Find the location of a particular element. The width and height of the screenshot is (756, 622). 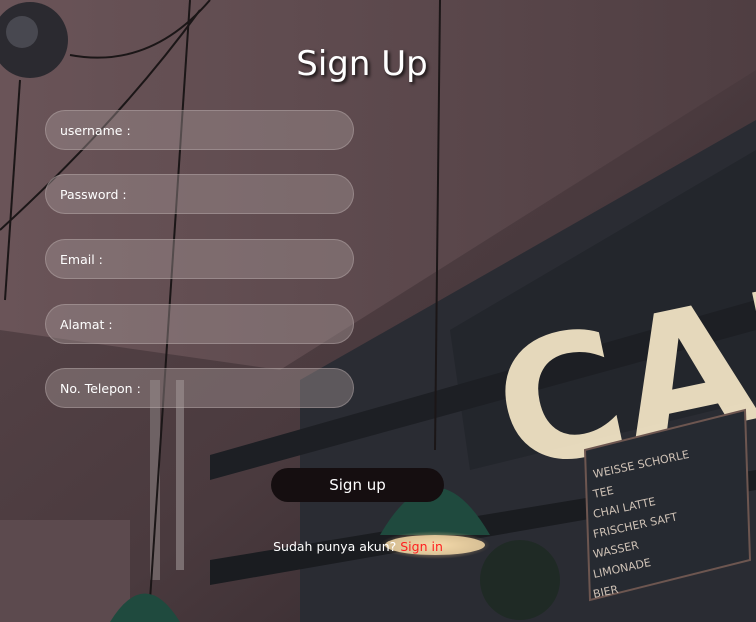

username-field: username : is located at coordinates (199, 130).